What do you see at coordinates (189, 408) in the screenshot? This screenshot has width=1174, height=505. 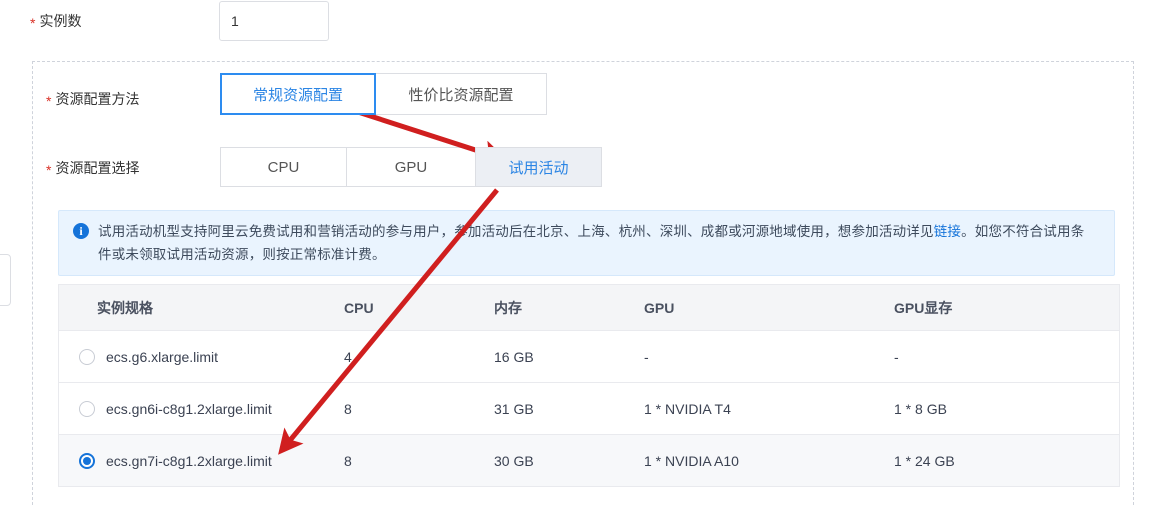 I see `spec-name: ecs.gn6i-c8g1.2xlarge.limit` at bounding box center [189, 408].